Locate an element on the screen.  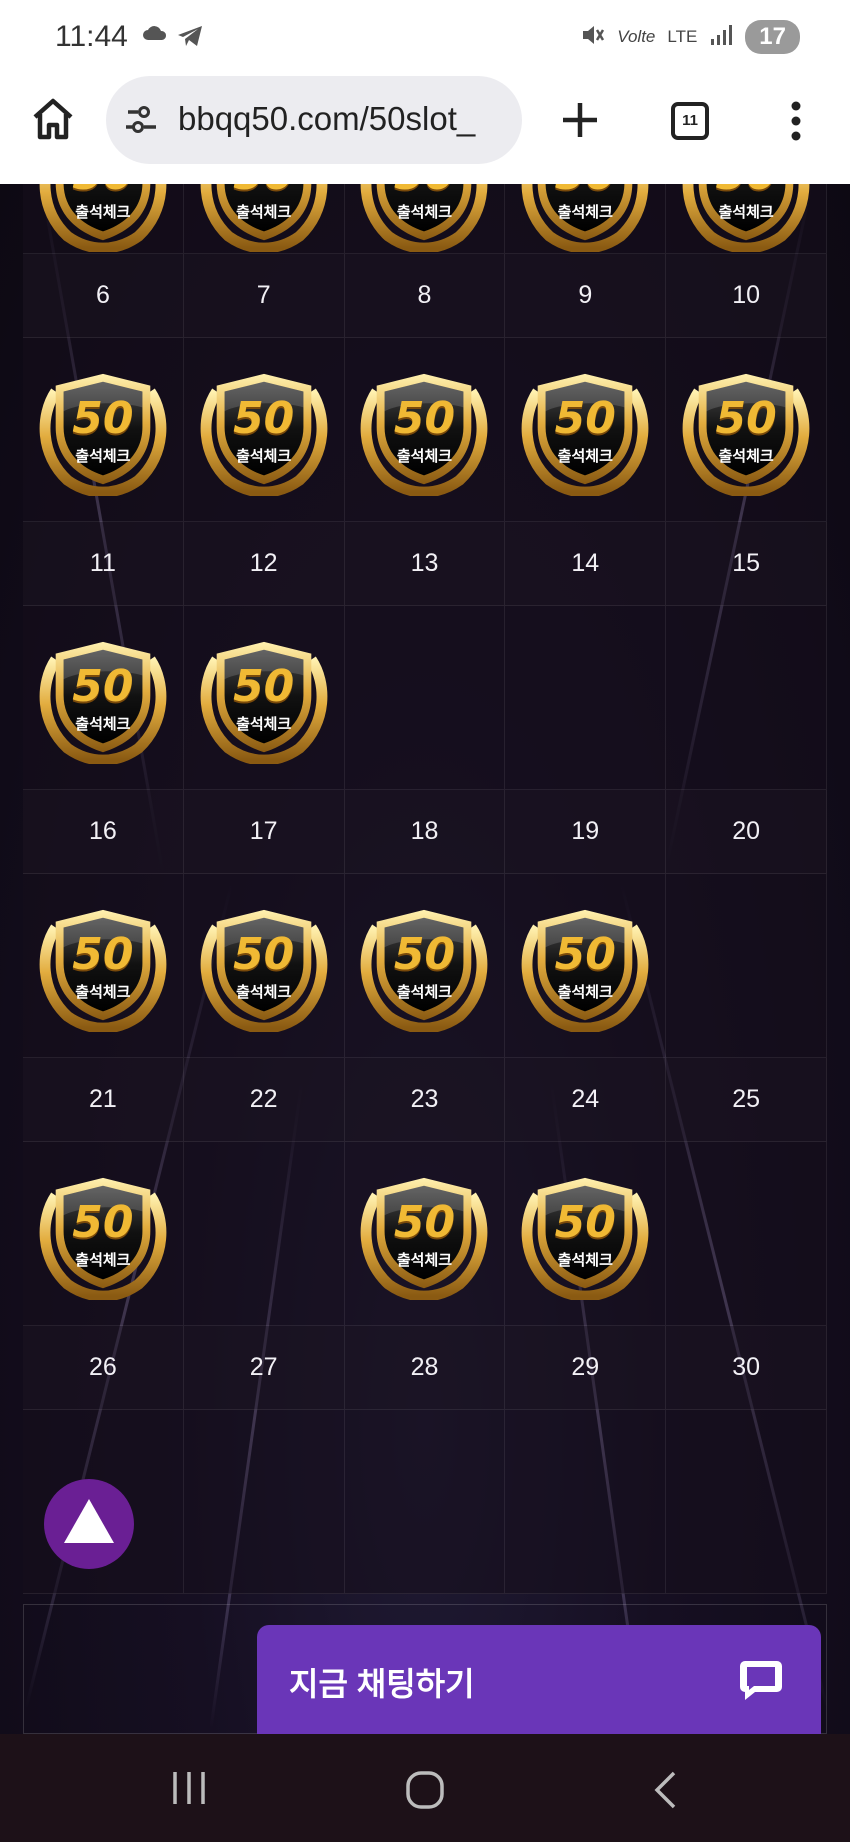
status-bar: 11:44 Volte LTE 17 is located at coordinates (425, 38).